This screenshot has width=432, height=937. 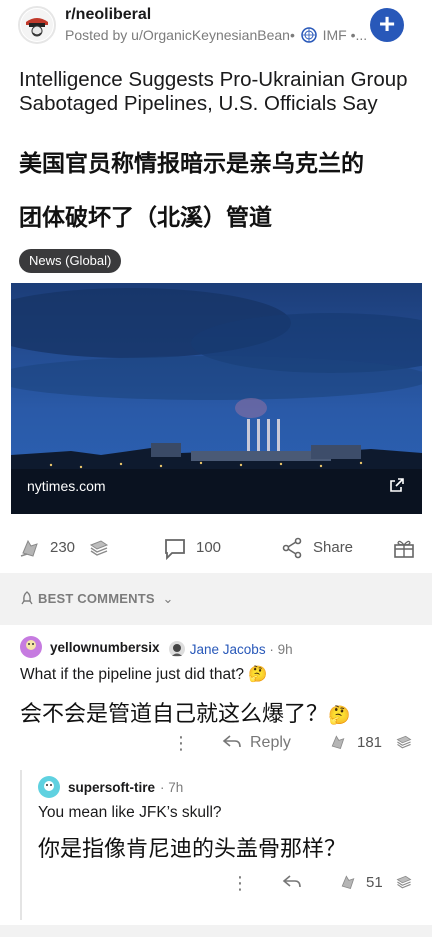 What do you see at coordinates (177, 35) in the screenshot?
I see `posted-by-user: Posted by u/OrganicKeynesianBean` at bounding box center [177, 35].